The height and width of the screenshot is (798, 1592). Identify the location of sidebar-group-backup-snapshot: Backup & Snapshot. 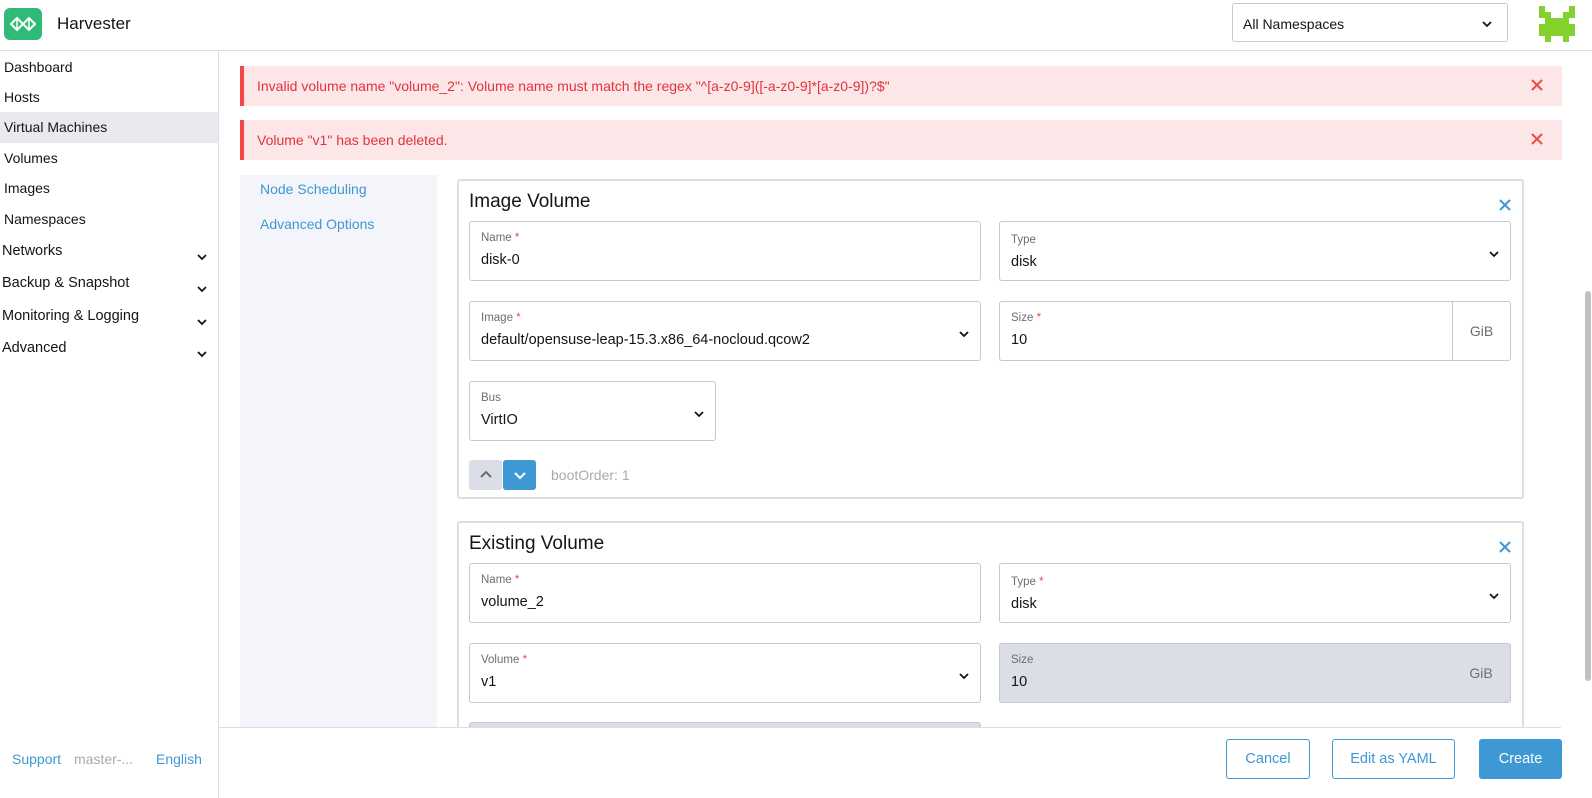
(109, 283).